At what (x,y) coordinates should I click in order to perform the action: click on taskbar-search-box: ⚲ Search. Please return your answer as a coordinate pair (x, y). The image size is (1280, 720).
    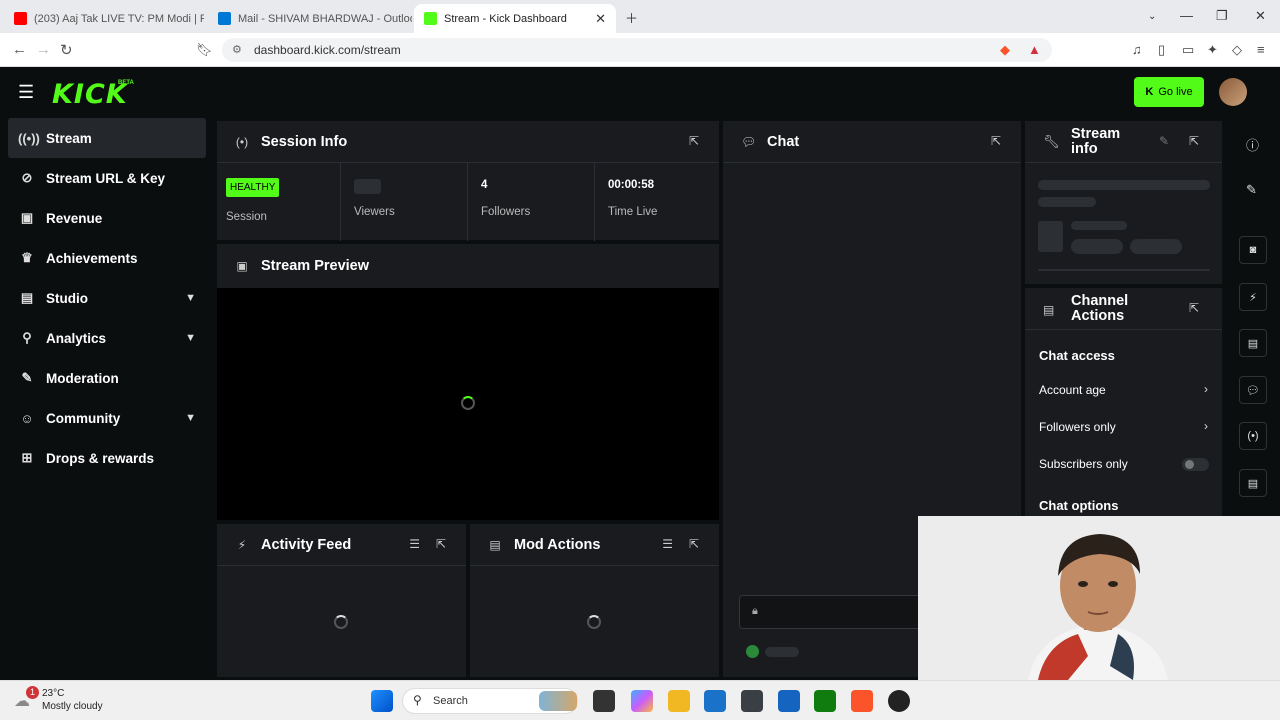
    Looking at the image, I should click on (490, 701).